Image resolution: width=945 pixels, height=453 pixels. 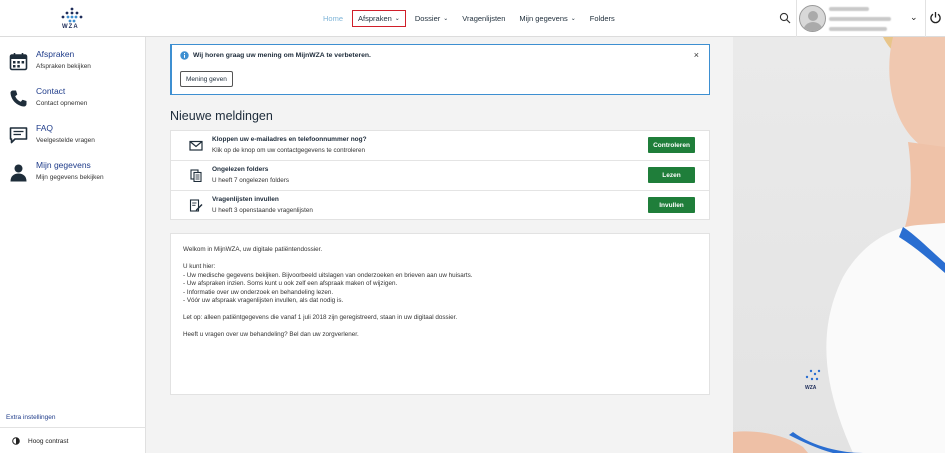 What do you see at coordinates (48, 441) in the screenshot?
I see `high-contrast-label: Hoog contrast` at bounding box center [48, 441].